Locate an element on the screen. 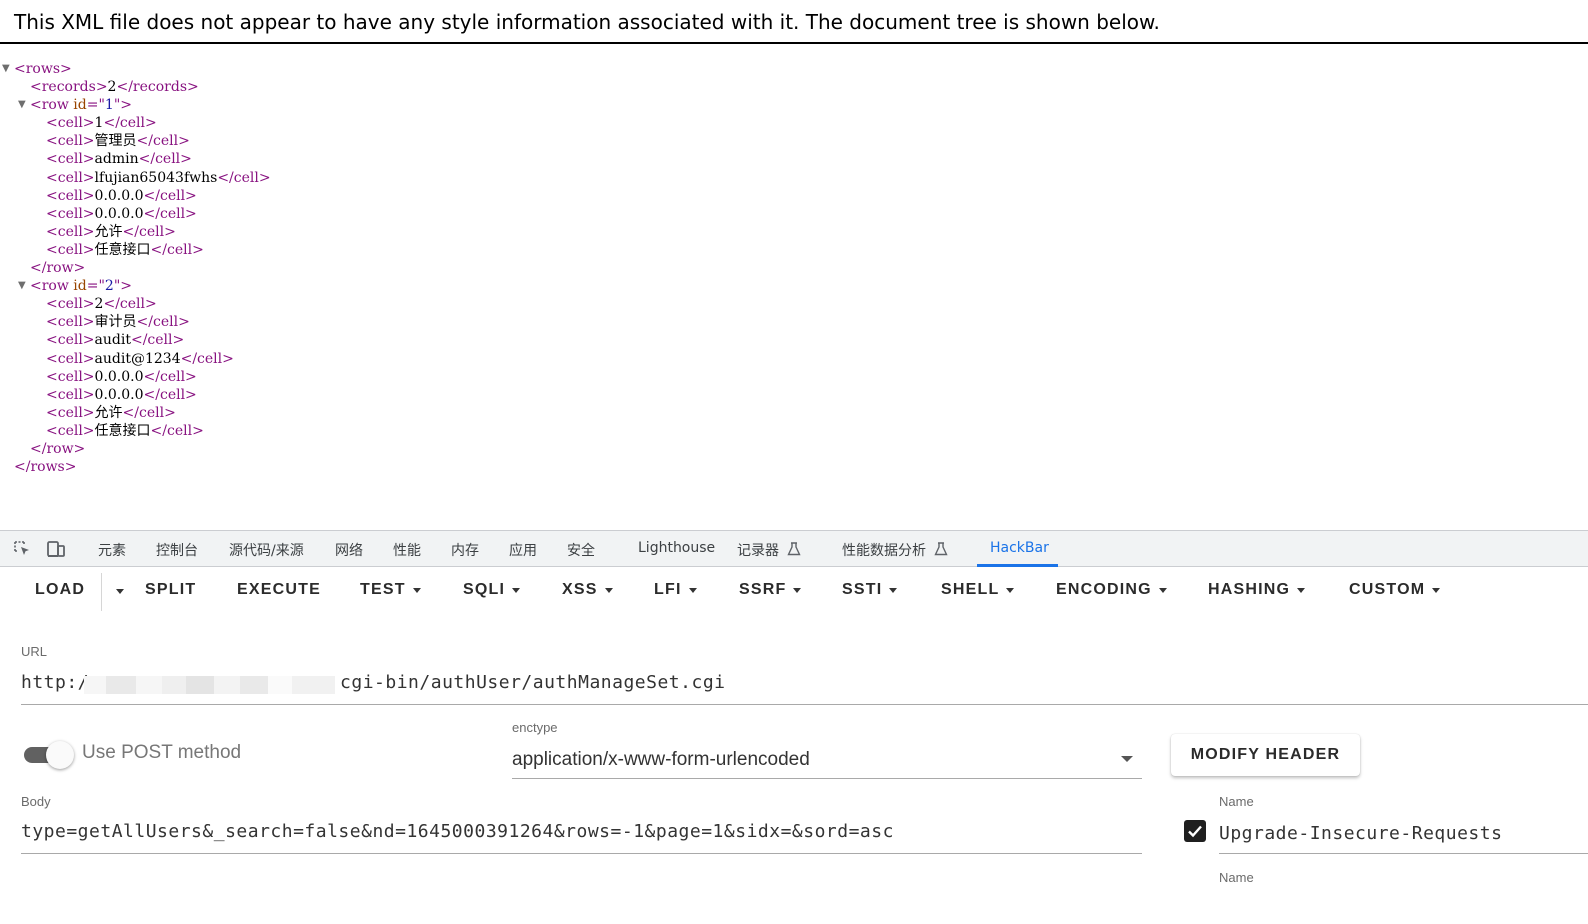 The height and width of the screenshot is (924, 1588). tab-network: 网络 is located at coordinates (349, 550).